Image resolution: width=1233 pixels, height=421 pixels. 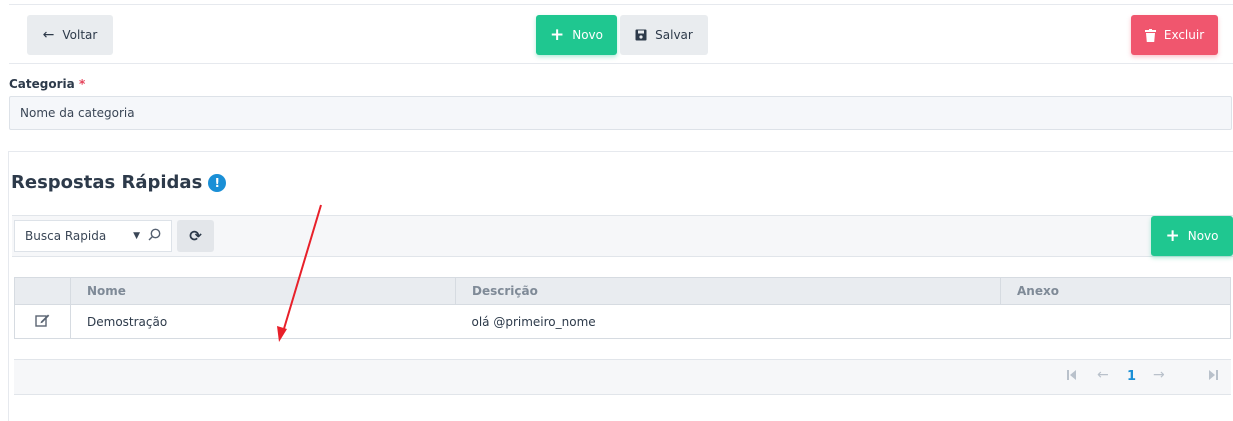 What do you see at coordinates (263, 321) in the screenshot?
I see `cell-nome: Demostração` at bounding box center [263, 321].